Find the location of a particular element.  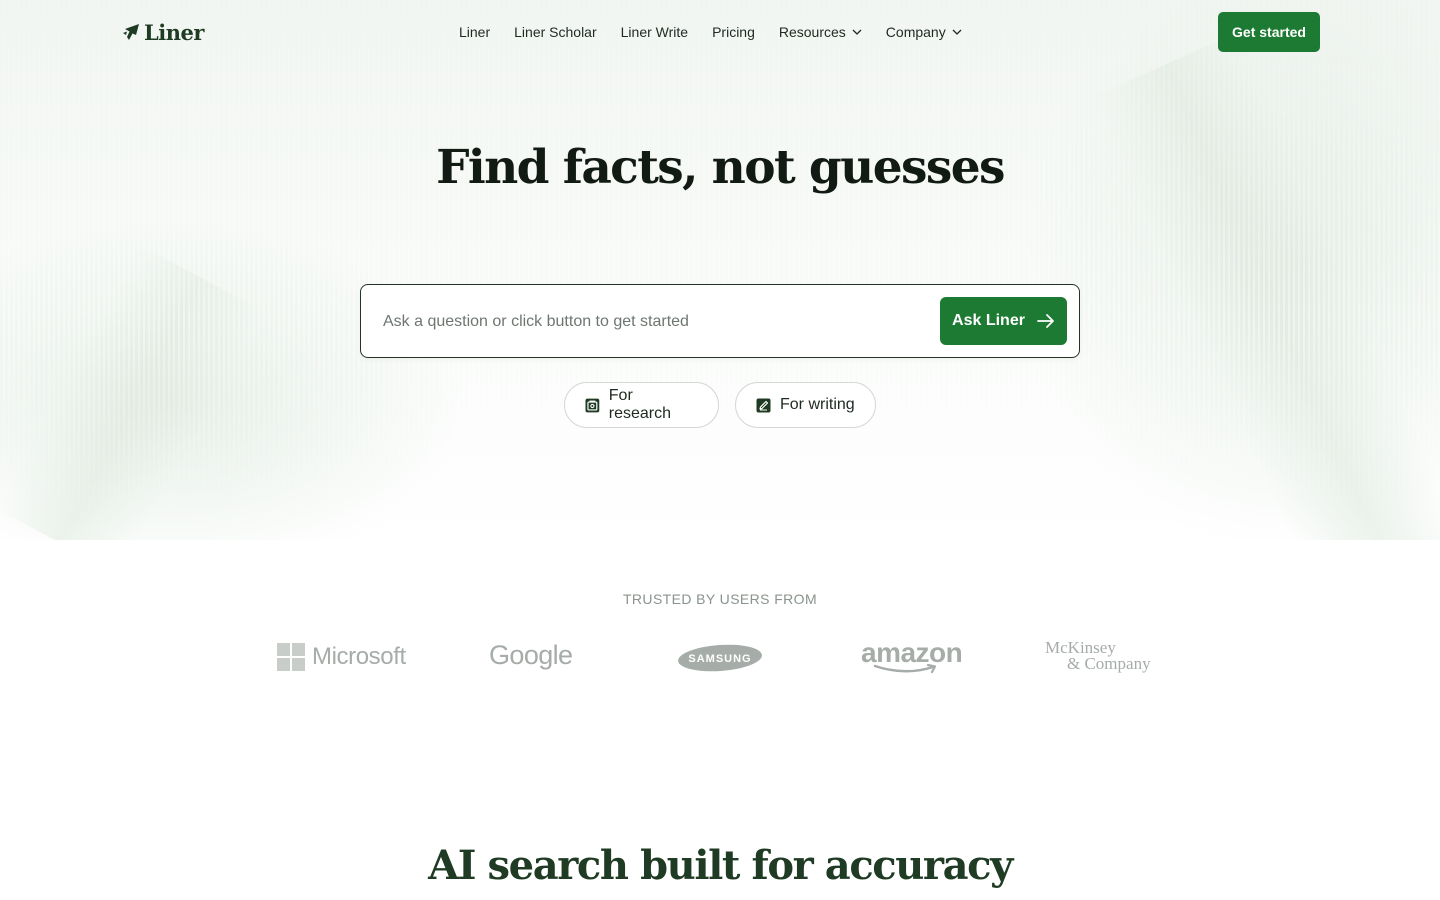

writing-icon is located at coordinates (763, 405).